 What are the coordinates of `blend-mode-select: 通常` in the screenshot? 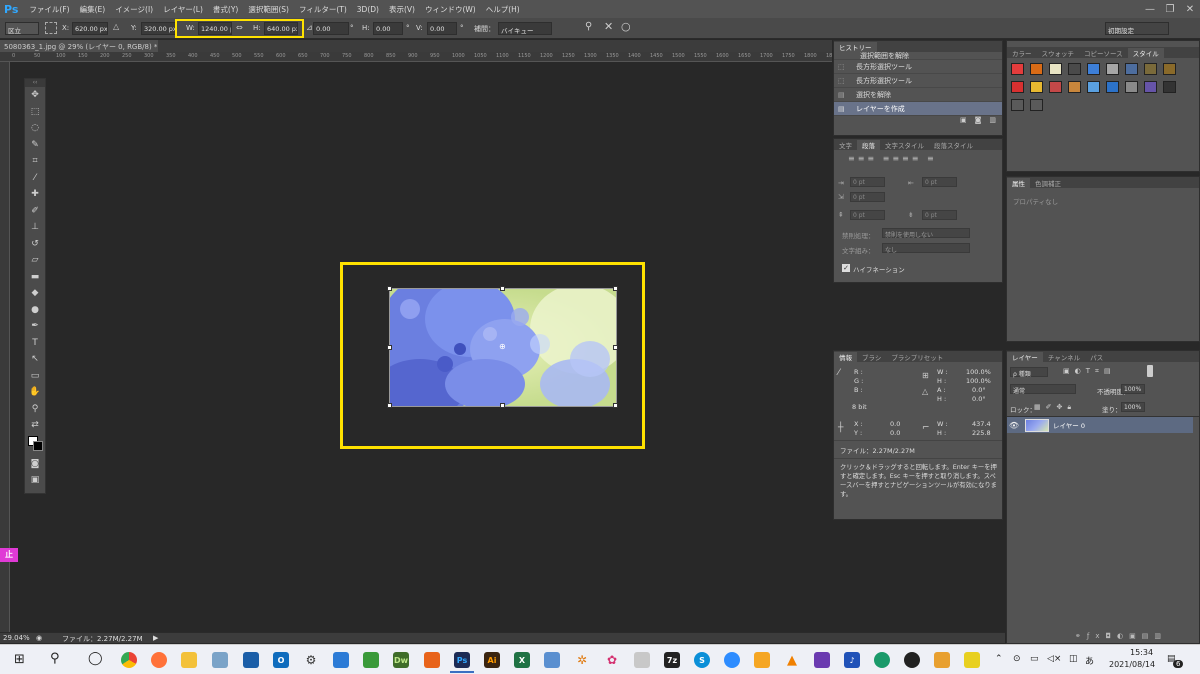 It's located at (1043, 389).